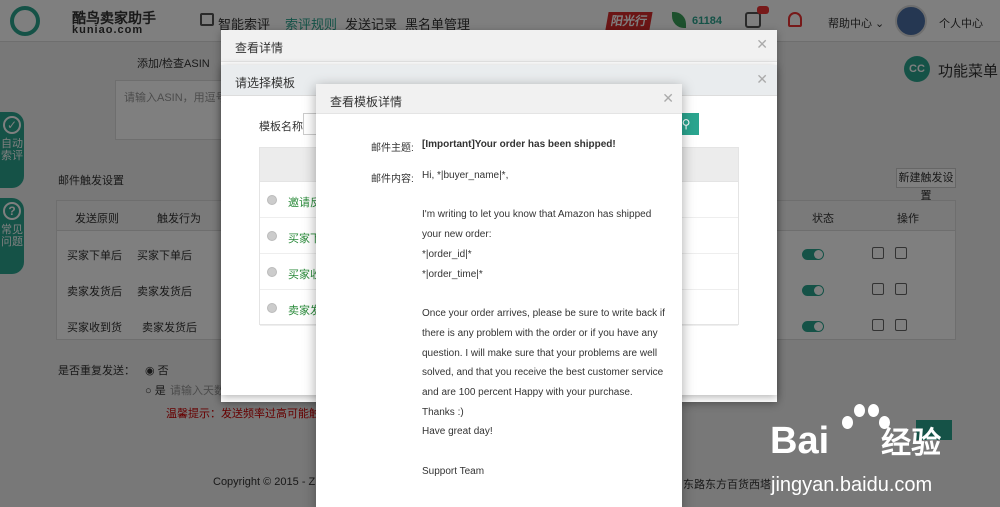 The image size is (1000, 507). What do you see at coordinates (457, 234) in the screenshot?
I see `email-line: your new order:` at bounding box center [457, 234].